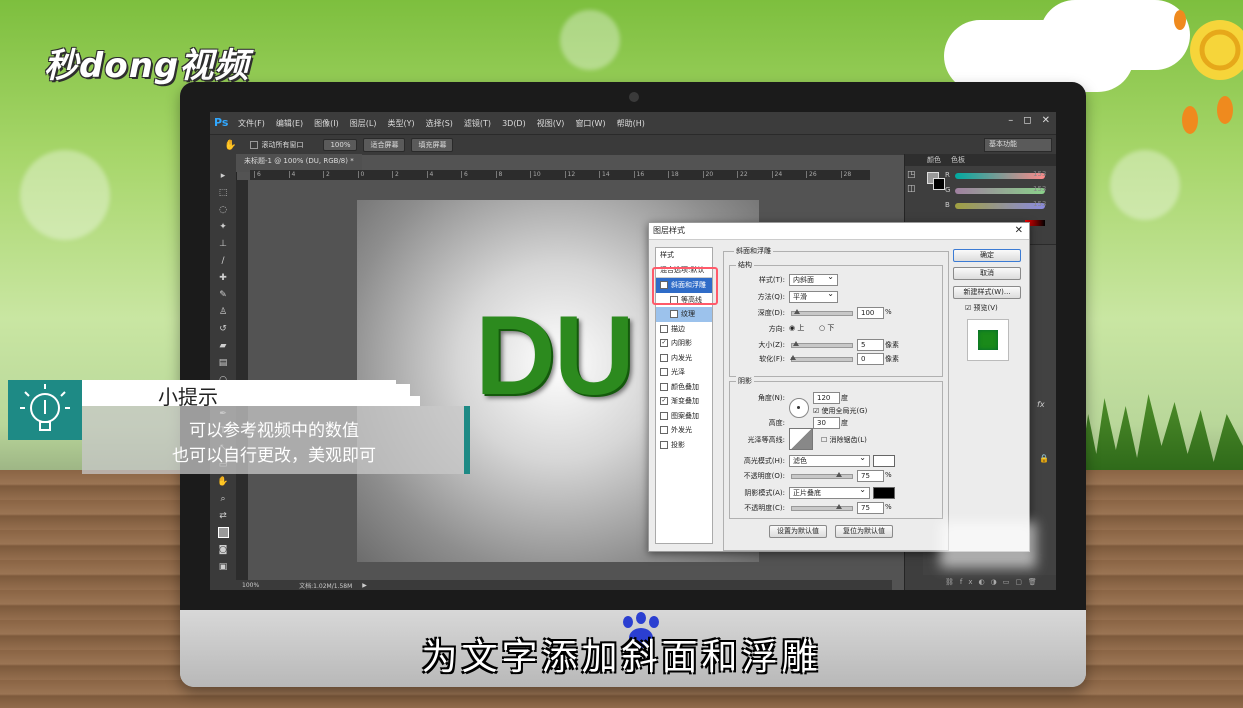 The image size is (1243, 708). I want to click on zoom-tool-icon: ⌕, so click(223, 499).